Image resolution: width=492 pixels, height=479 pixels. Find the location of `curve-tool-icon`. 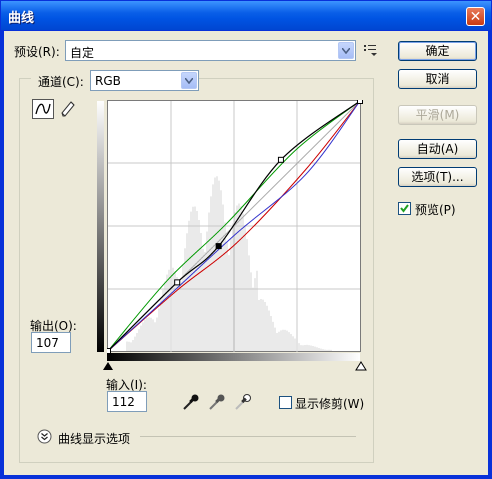

curve-tool-icon is located at coordinates (43, 109).